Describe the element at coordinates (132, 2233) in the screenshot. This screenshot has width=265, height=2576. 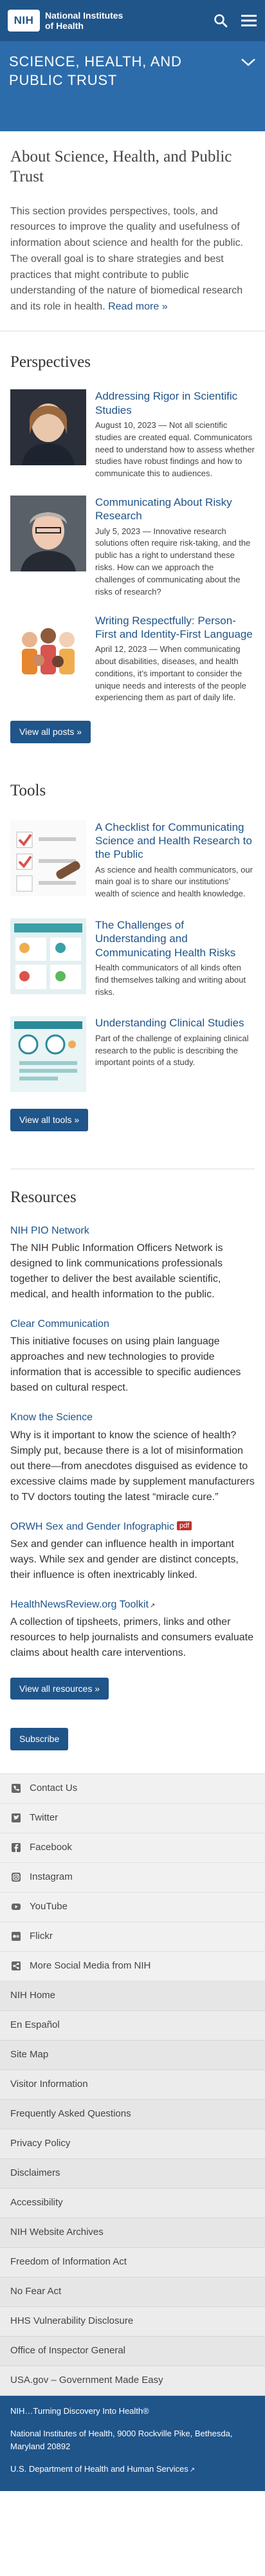
I see `footer-link: NIH Website Archives` at that location.